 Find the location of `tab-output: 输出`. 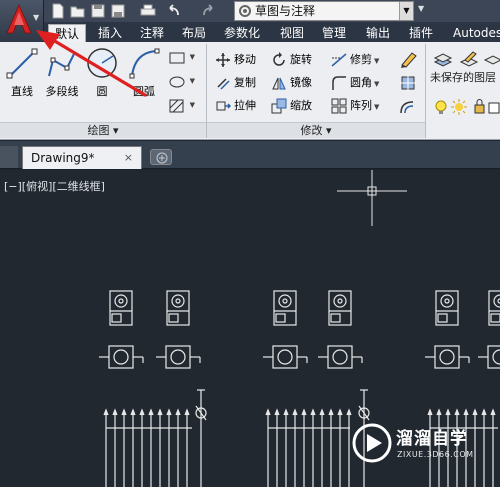

tab-output: 输出 is located at coordinates (378, 33).